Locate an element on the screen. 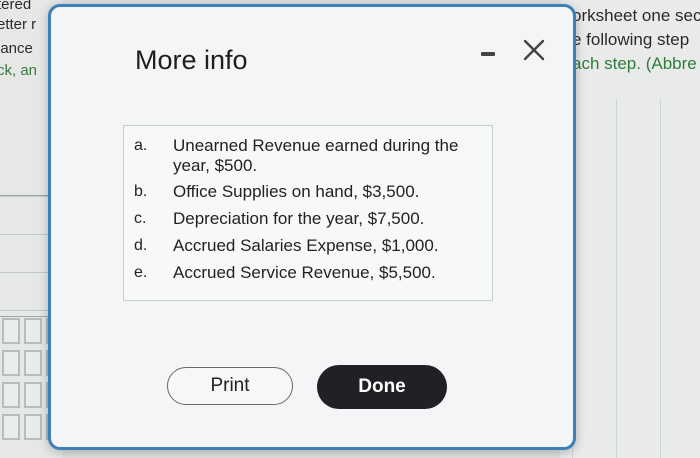  background-right-grid is located at coordinates (636, 279).